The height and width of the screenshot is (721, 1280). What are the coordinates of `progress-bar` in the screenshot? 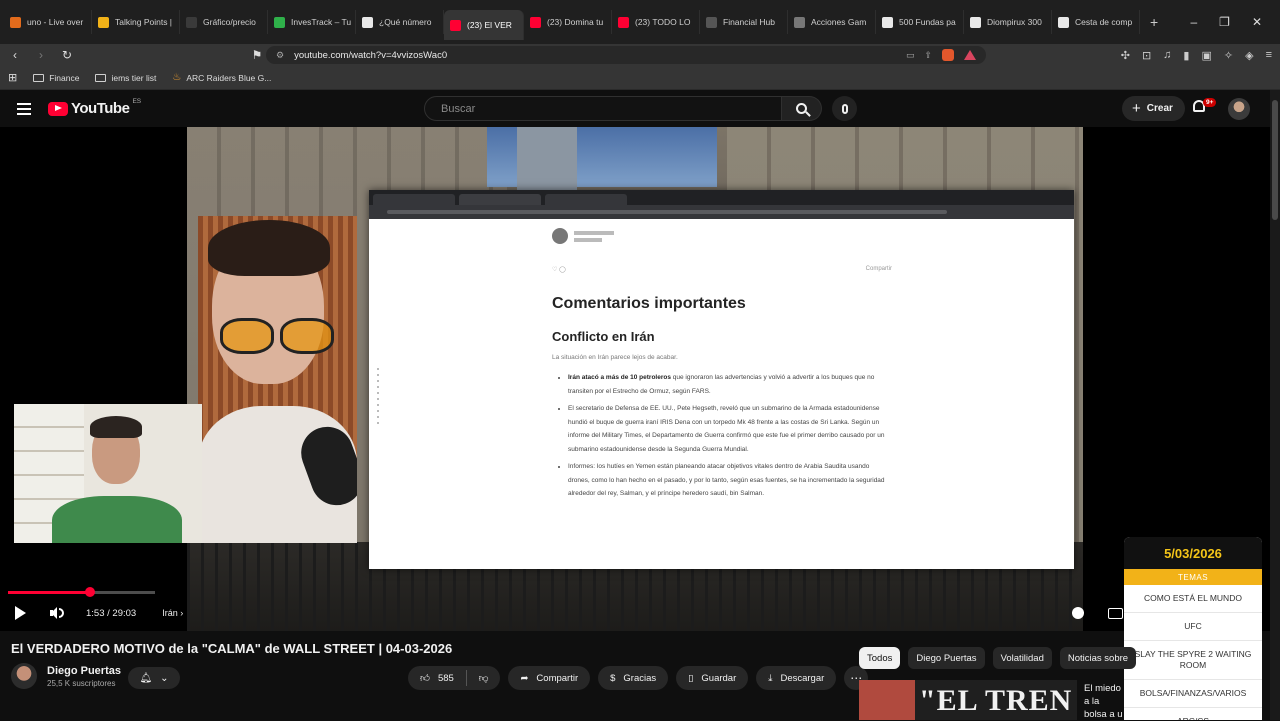 It's located at (81, 592).